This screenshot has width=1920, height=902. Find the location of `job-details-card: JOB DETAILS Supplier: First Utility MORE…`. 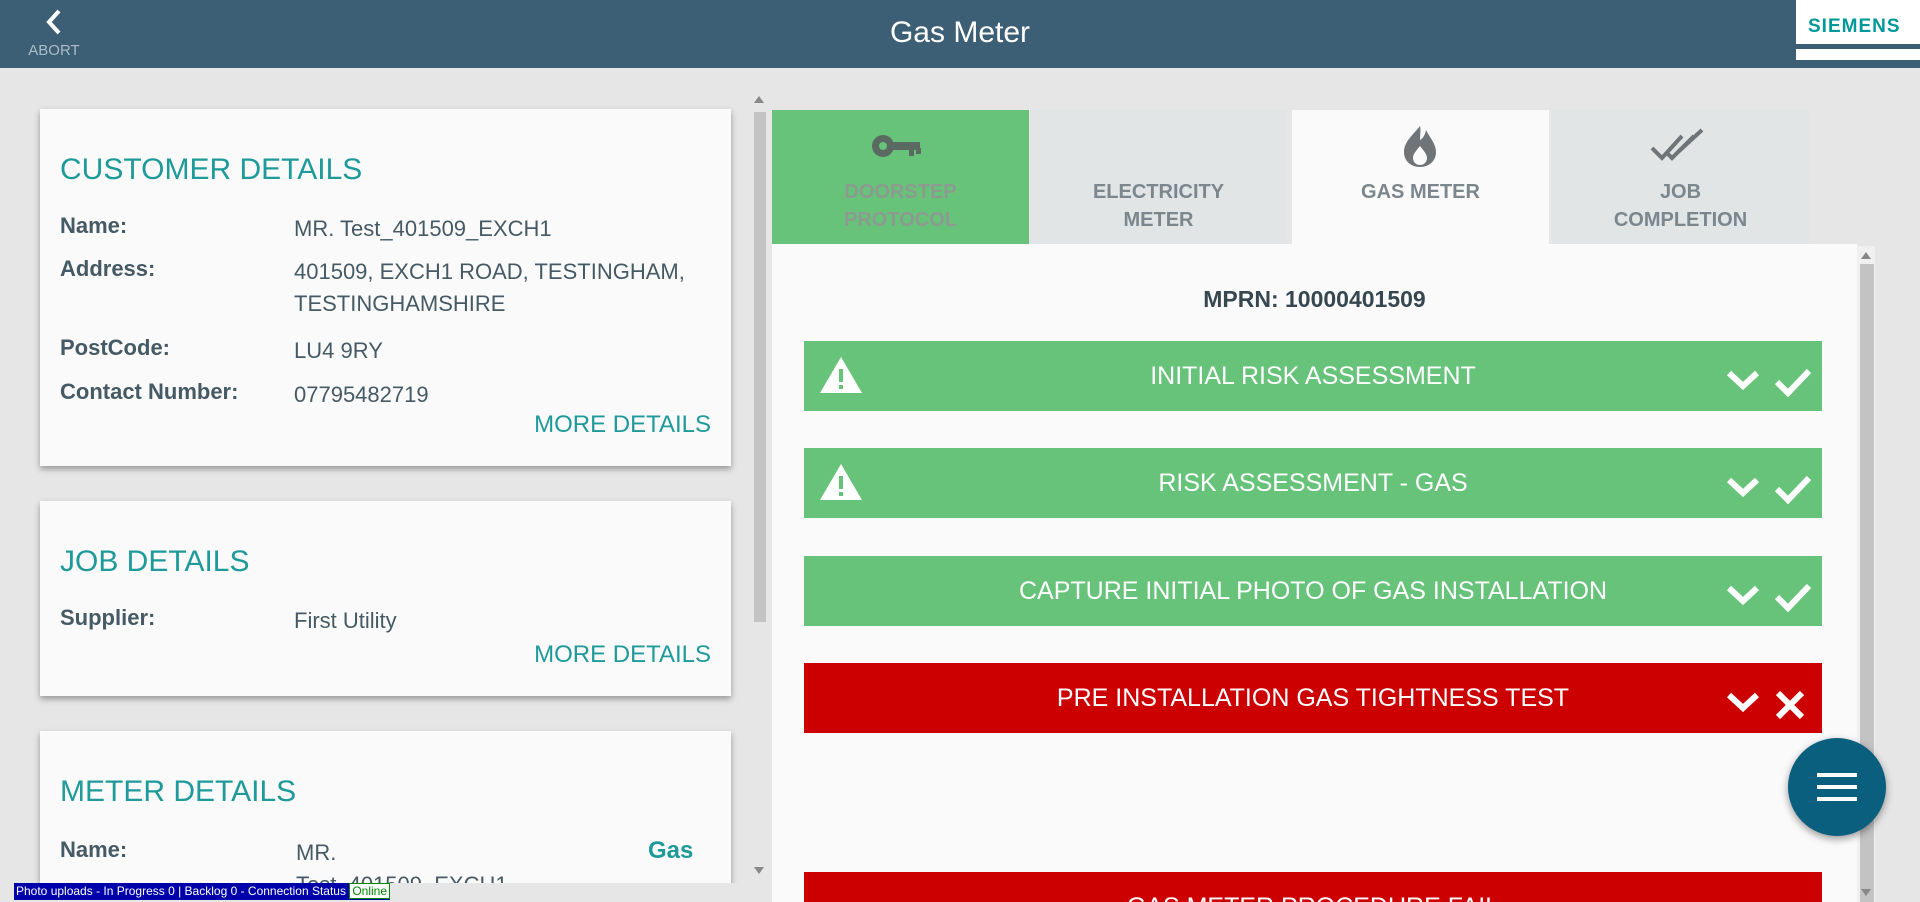

job-details-card: JOB DETAILS Supplier: First Utility MORE… is located at coordinates (385, 598).